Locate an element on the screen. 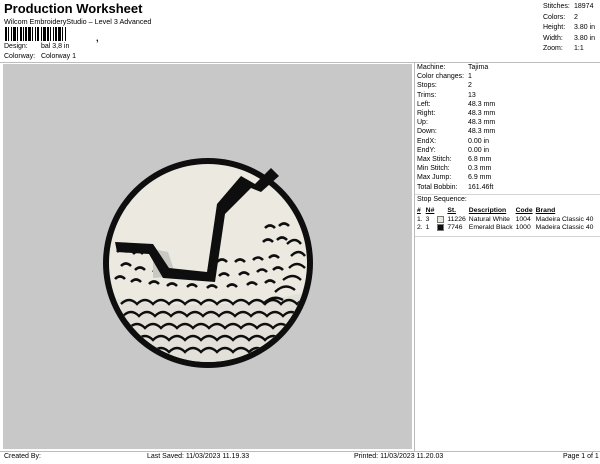 The width and height of the screenshot is (600, 464). param-label: Max Stitch: is located at coordinates (434, 160).